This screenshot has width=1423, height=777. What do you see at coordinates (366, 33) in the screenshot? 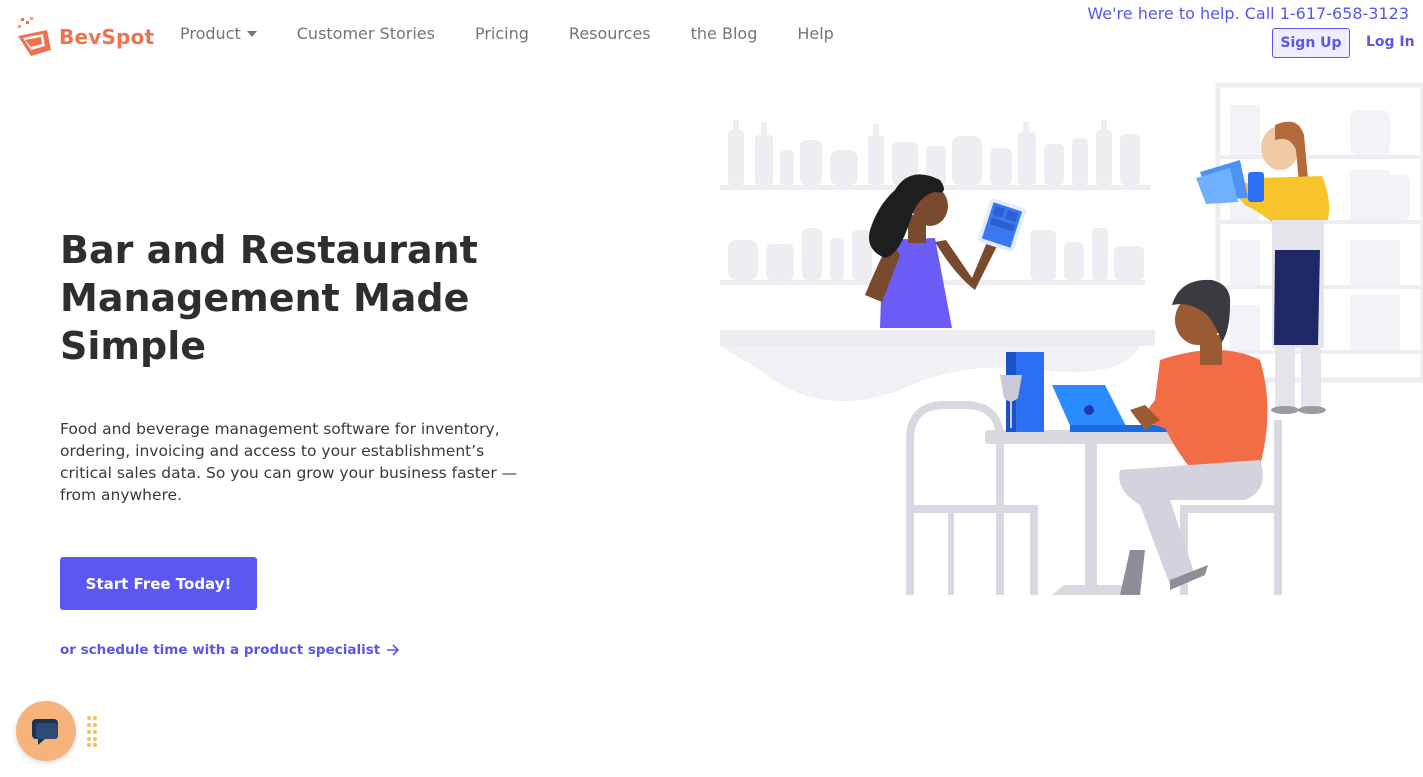
I see `nav-item-customer-stories: Customer Stories` at bounding box center [366, 33].